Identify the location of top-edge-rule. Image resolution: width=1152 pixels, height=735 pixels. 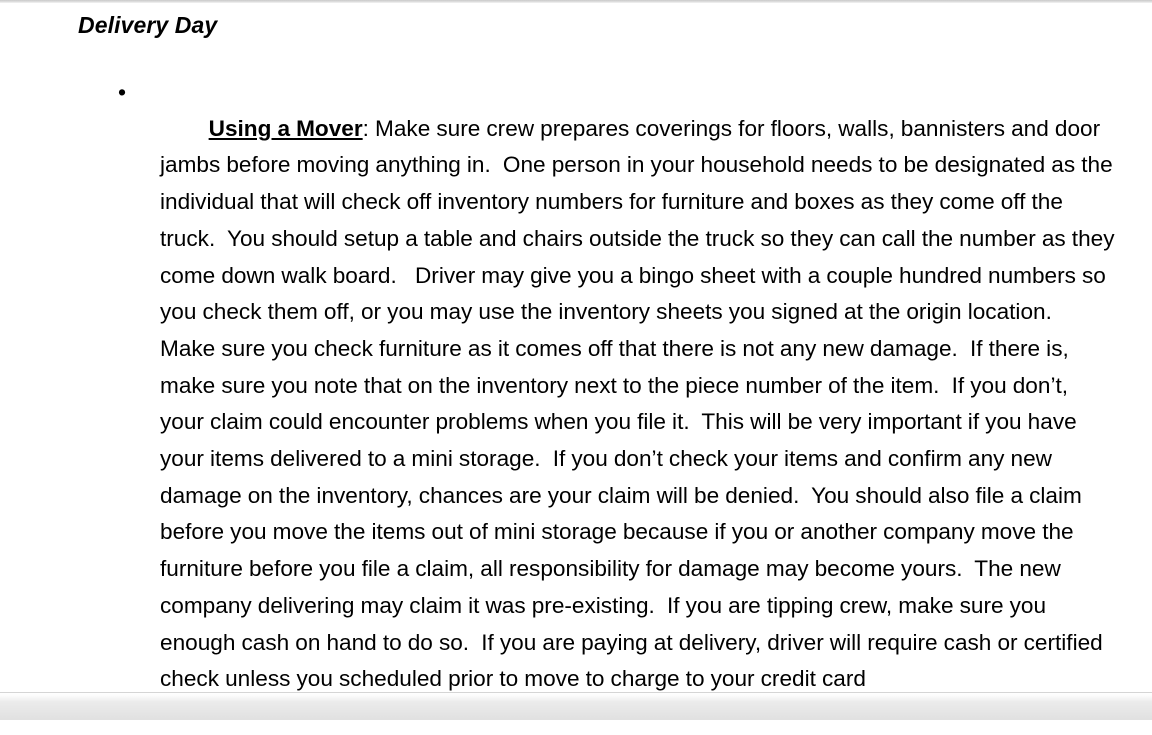
(576, 1).